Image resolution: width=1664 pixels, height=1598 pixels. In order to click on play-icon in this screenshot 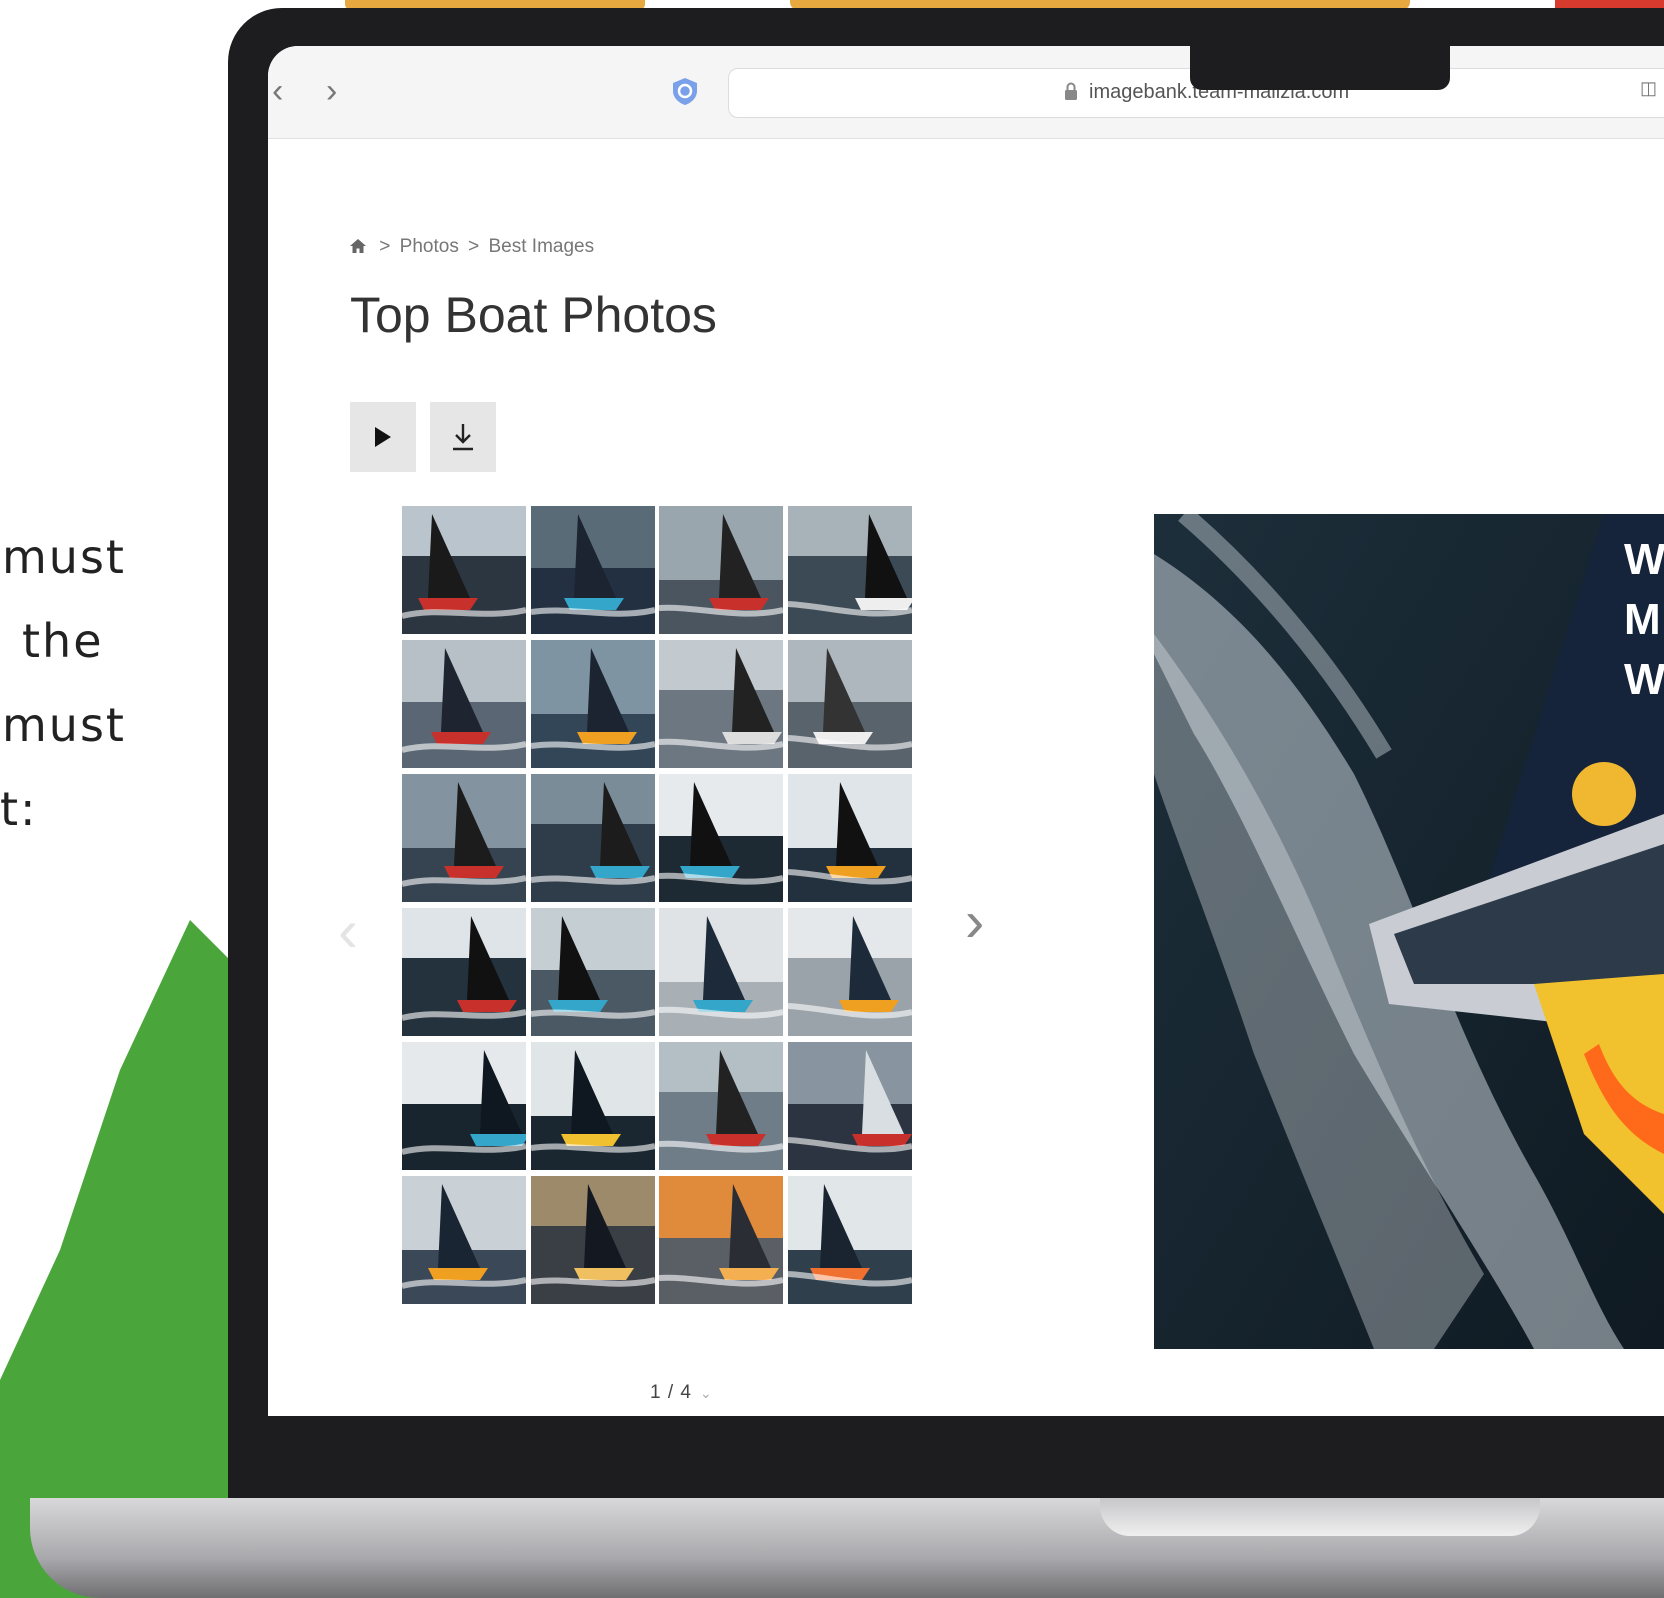, I will do `click(383, 437)`.